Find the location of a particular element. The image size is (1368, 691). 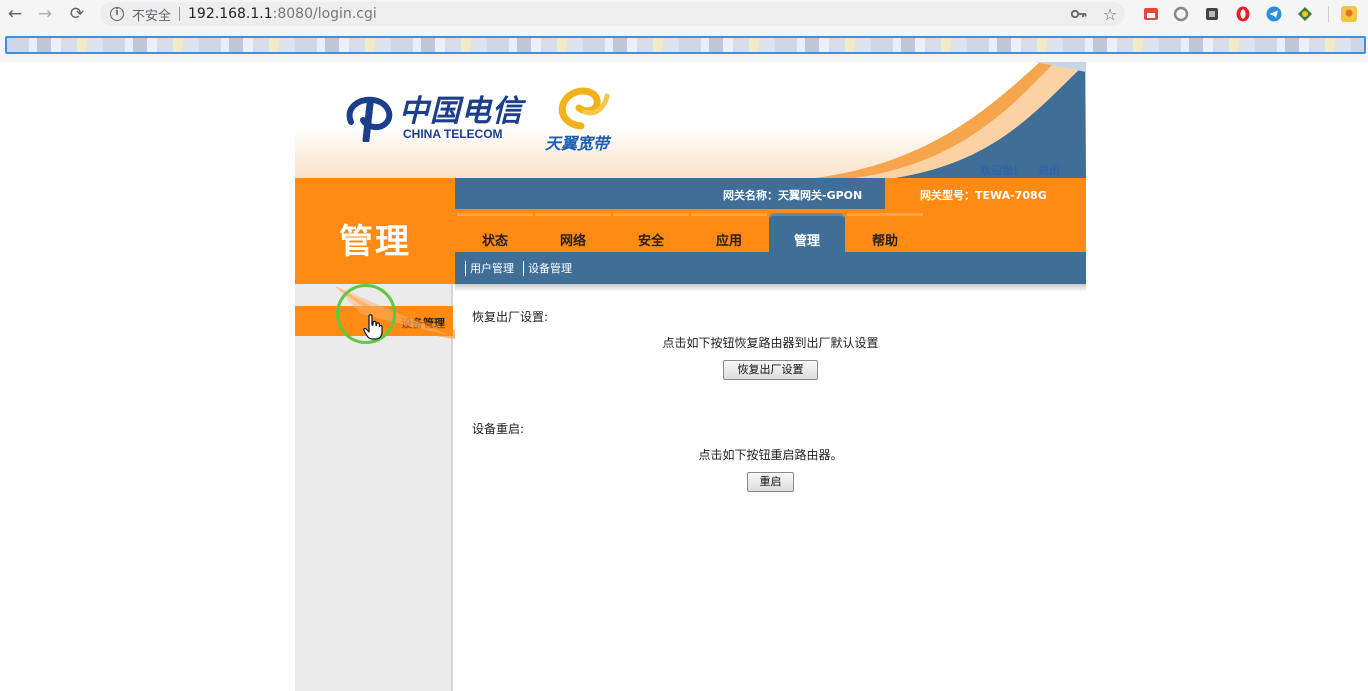

factory-reset-heading: 恢复出厂设置: is located at coordinates (510, 317).